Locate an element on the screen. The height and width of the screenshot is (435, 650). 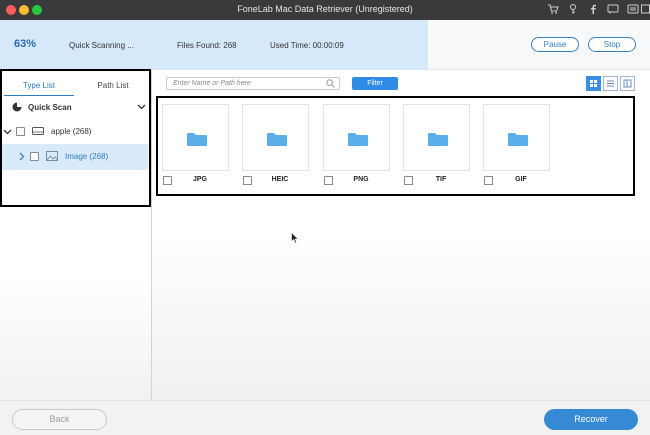
column-view-icon is located at coordinates (627, 83).